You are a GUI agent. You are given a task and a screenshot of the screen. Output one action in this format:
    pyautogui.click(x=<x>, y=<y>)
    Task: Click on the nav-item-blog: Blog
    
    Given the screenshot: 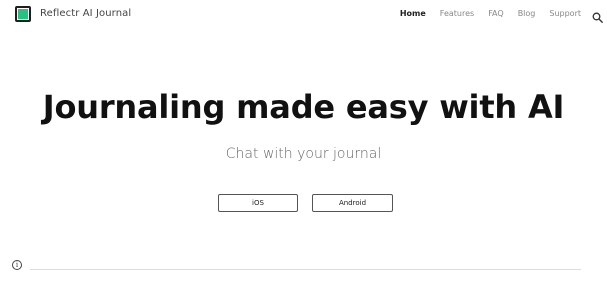 What is the action you would take?
    pyautogui.click(x=527, y=13)
    